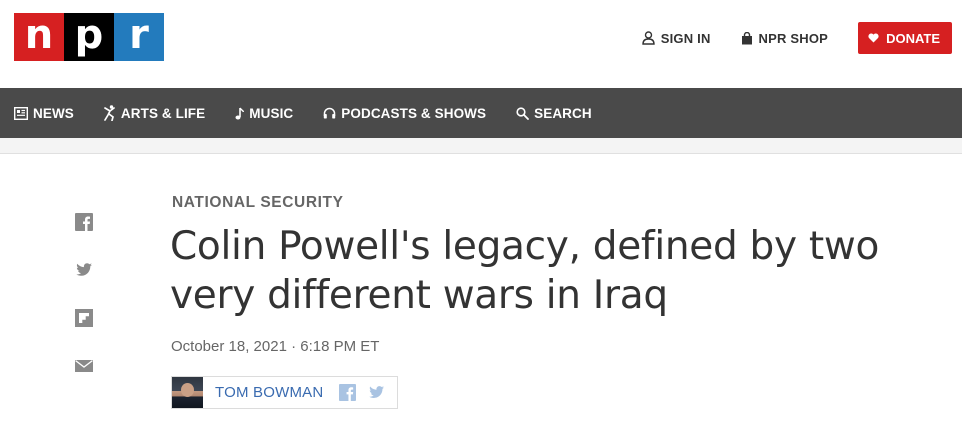 This screenshot has height=422, width=962. What do you see at coordinates (563, 113) in the screenshot?
I see `nav-label-search: SEARCH` at bounding box center [563, 113].